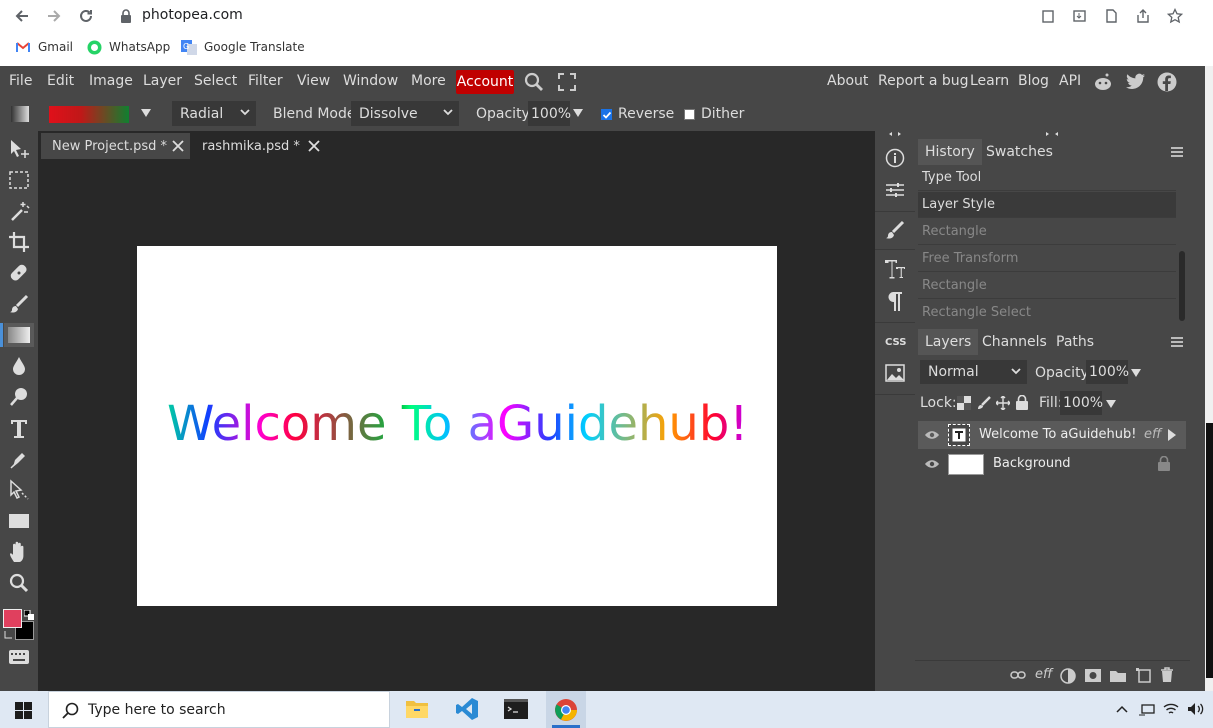  What do you see at coordinates (1052, 435) in the screenshot?
I see `layer-row: Welcome To aGuidehub! eff` at bounding box center [1052, 435].